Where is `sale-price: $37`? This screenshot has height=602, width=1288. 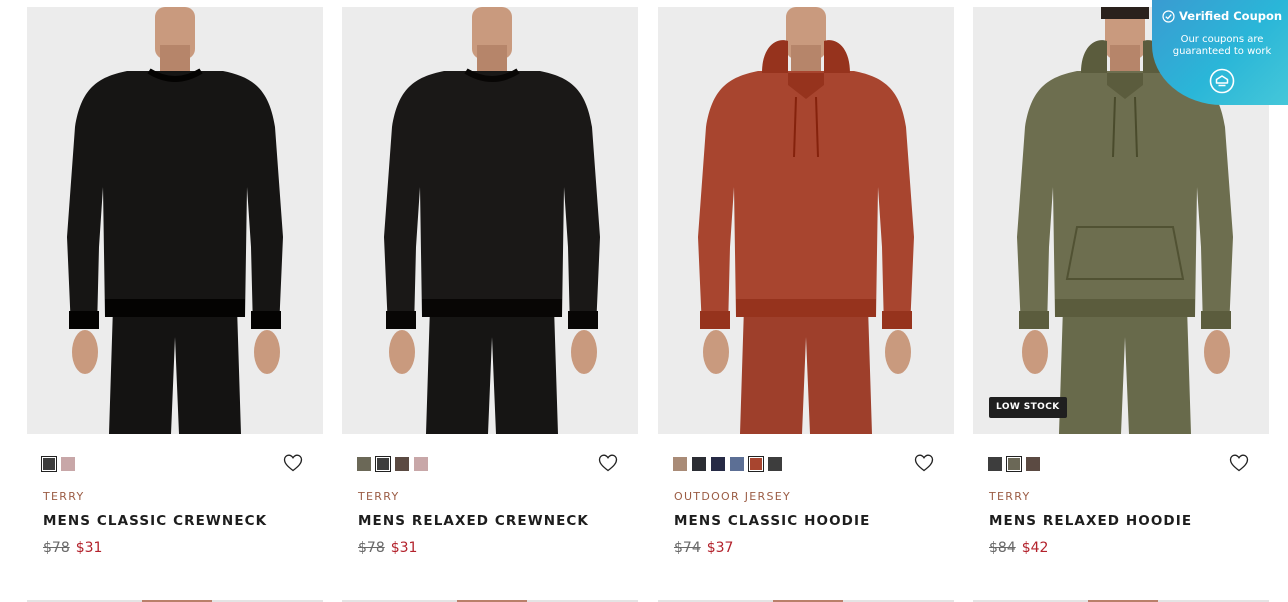
sale-price: $37 is located at coordinates (720, 548).